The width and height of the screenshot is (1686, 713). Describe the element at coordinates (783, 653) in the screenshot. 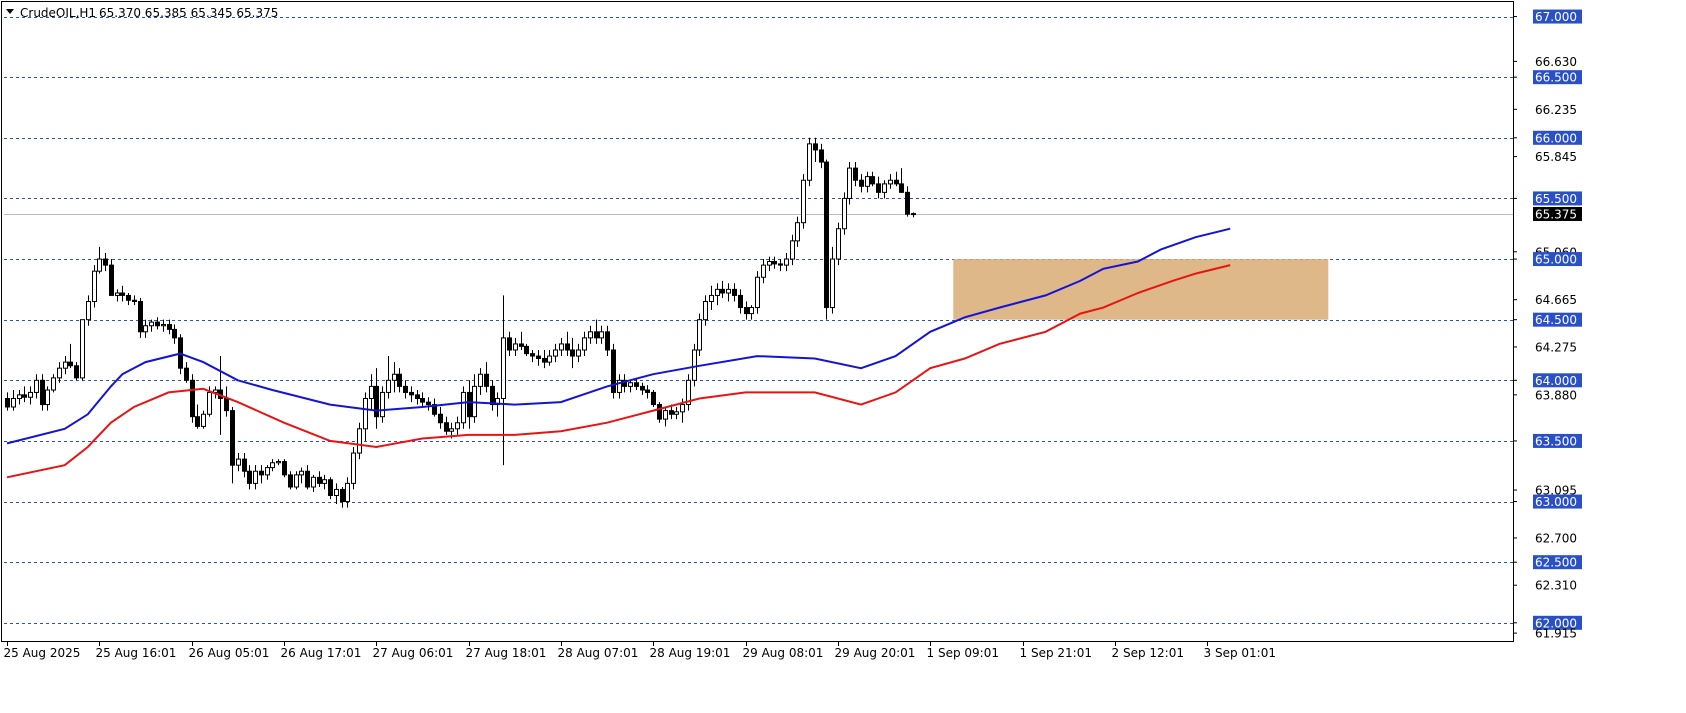

I see `x-tick-label: 29 Aug 08:01` at that location.